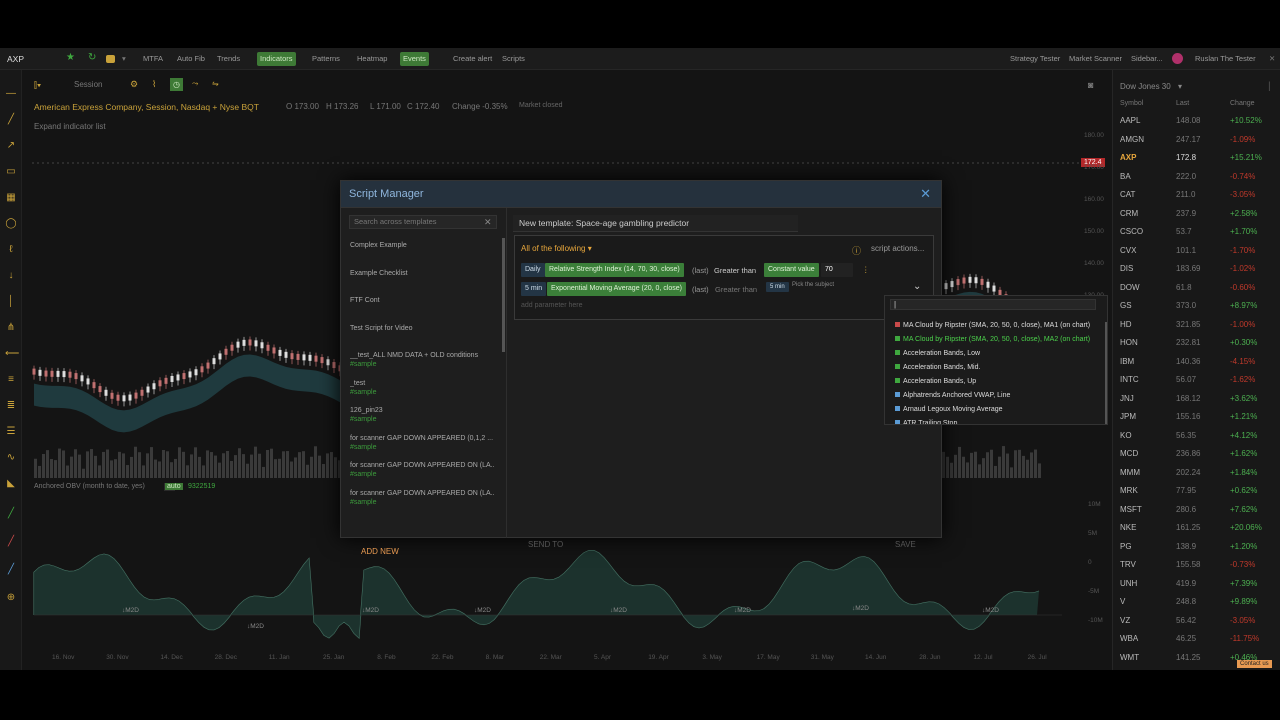 This screenshot has height=720, width=1280. What do you see at coordinates (195, 84) in the screenshot?
I see `compare-icon: ⤳` at bounding box center [195, 84].